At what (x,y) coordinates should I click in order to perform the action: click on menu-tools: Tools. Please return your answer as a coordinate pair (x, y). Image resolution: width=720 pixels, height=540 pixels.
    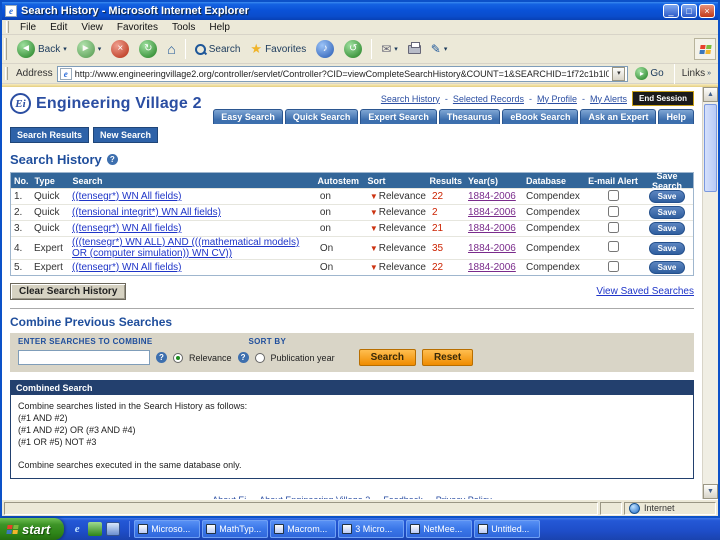
    Looking at the image, I should click on (183, 27).